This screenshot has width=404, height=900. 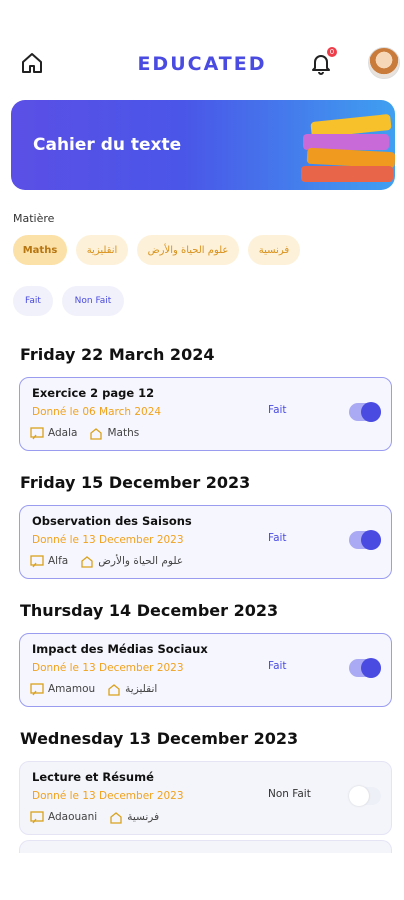 I want to click on teacher-name: Adala, so click(x=63, y=433).